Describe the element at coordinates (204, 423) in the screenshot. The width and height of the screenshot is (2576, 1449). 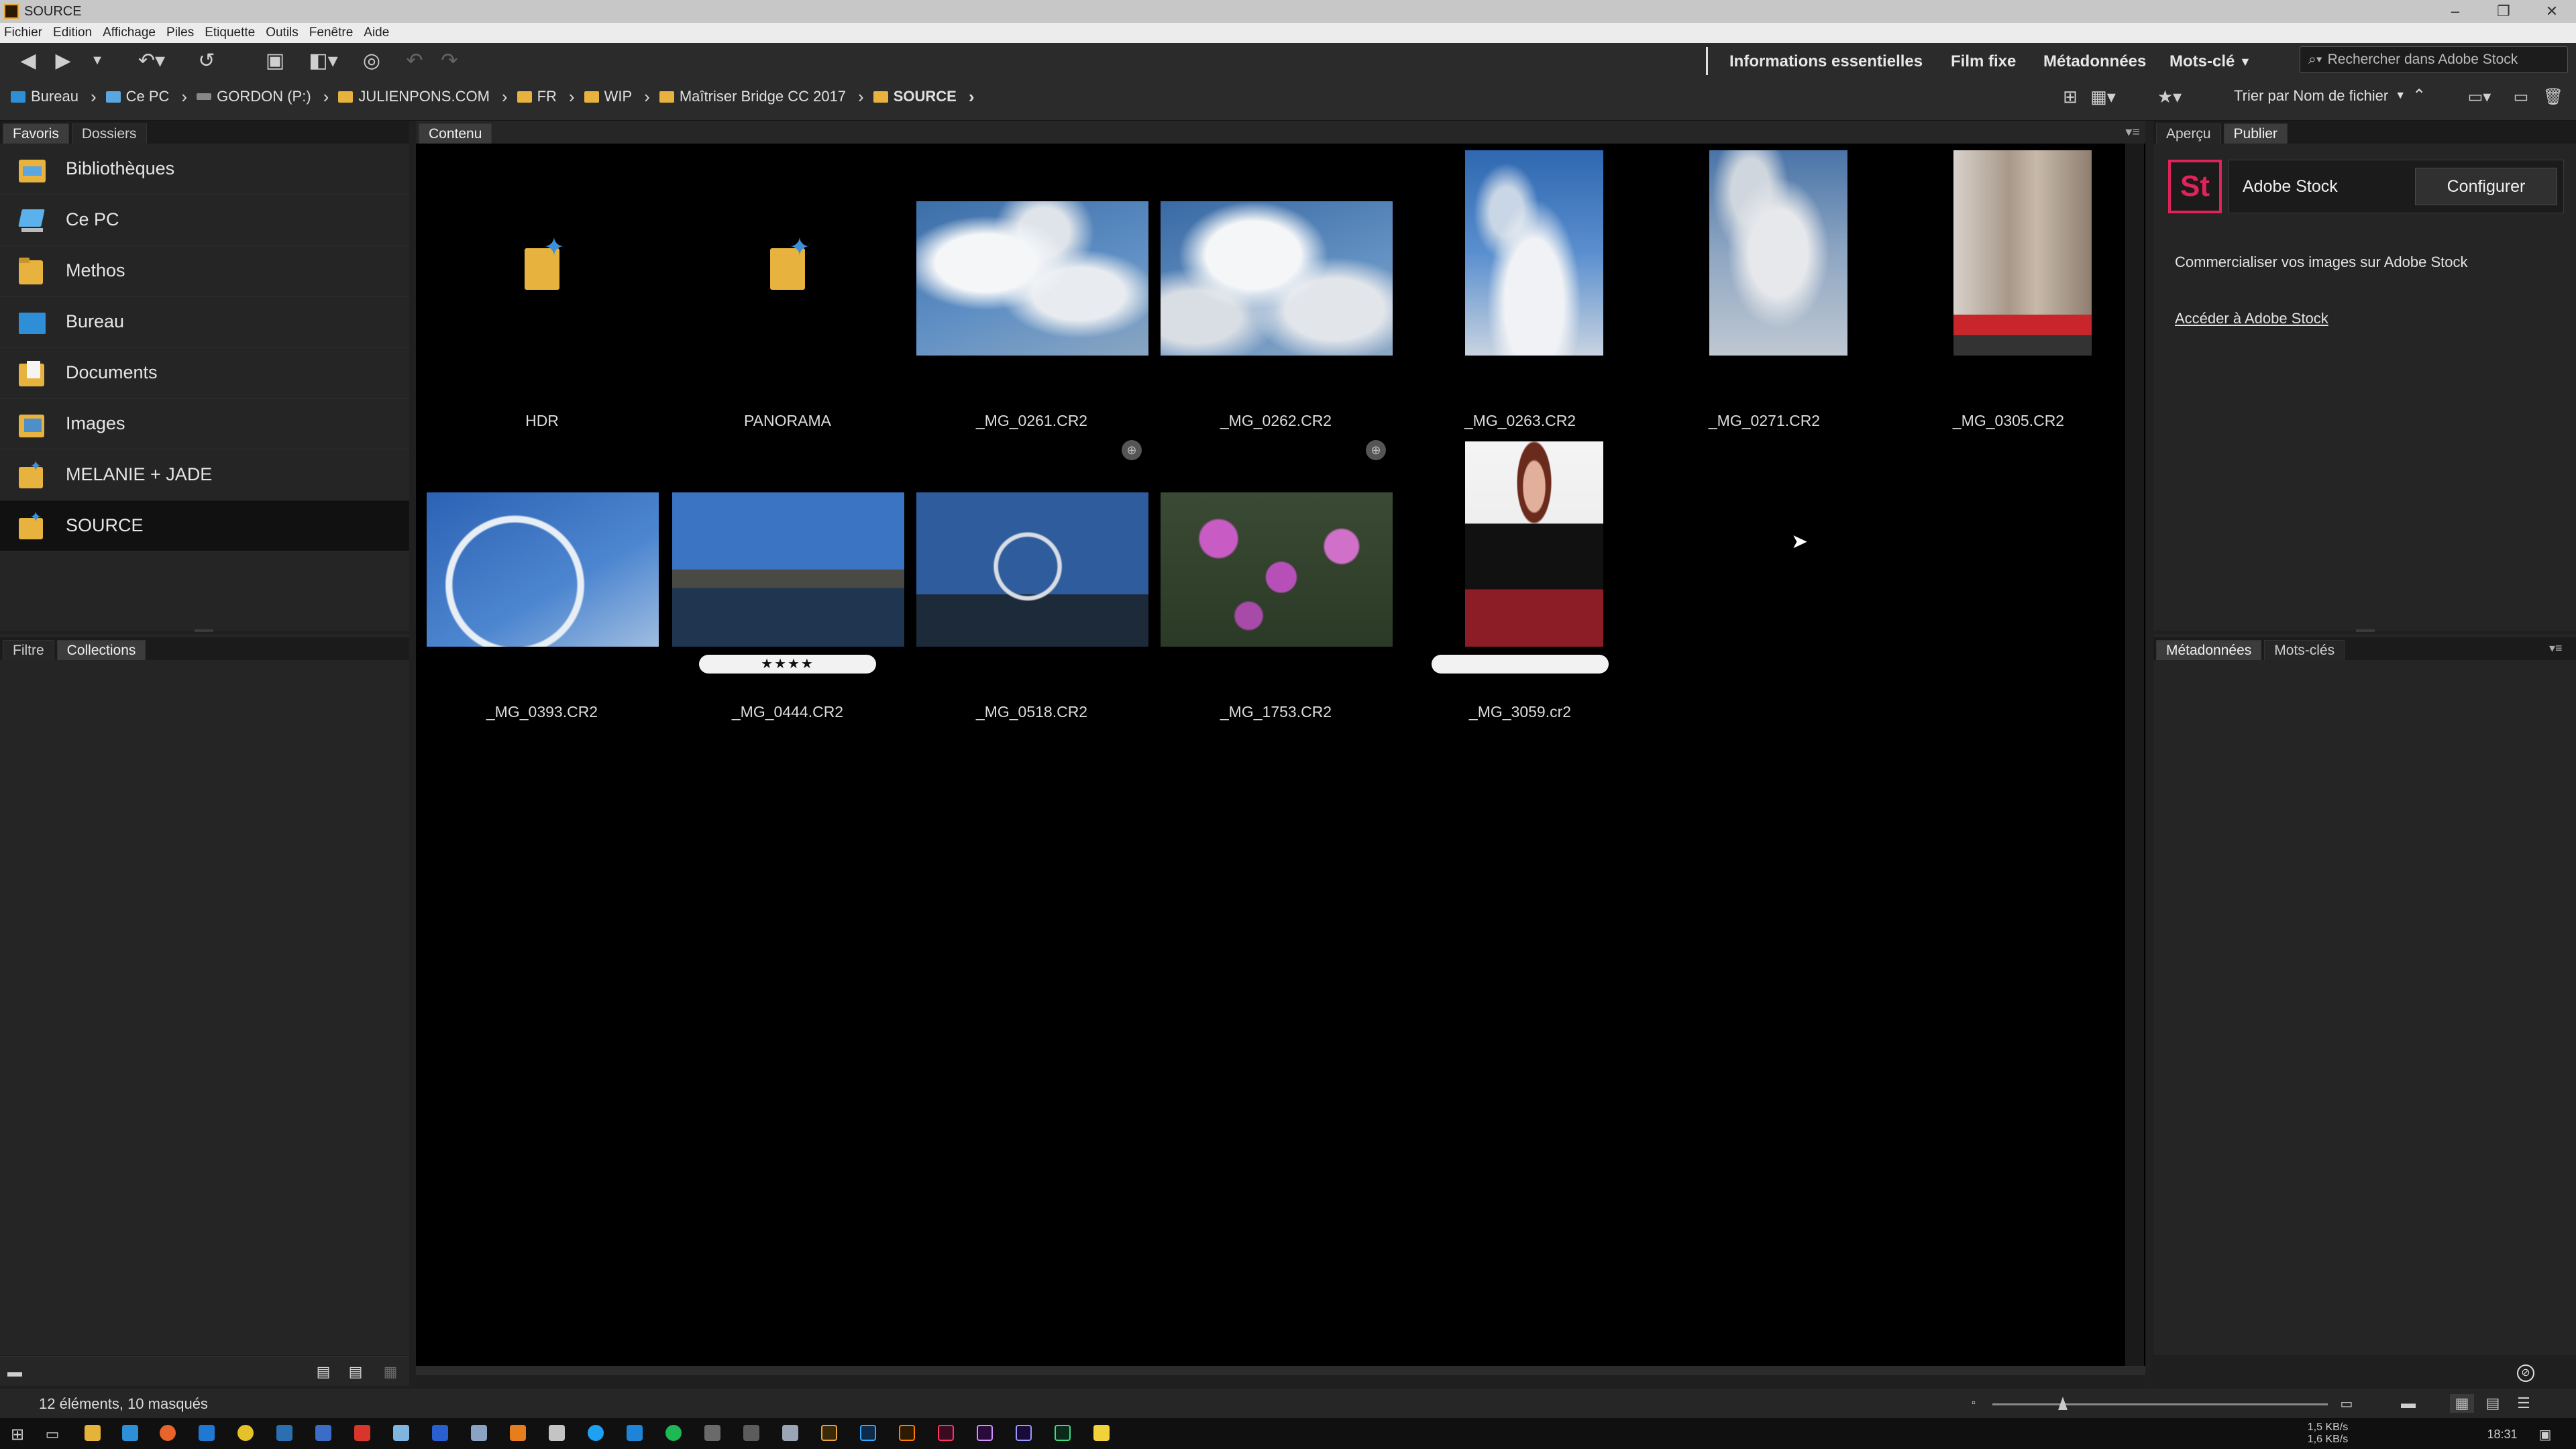
I see `sidebar-item-images: Images` at that location.